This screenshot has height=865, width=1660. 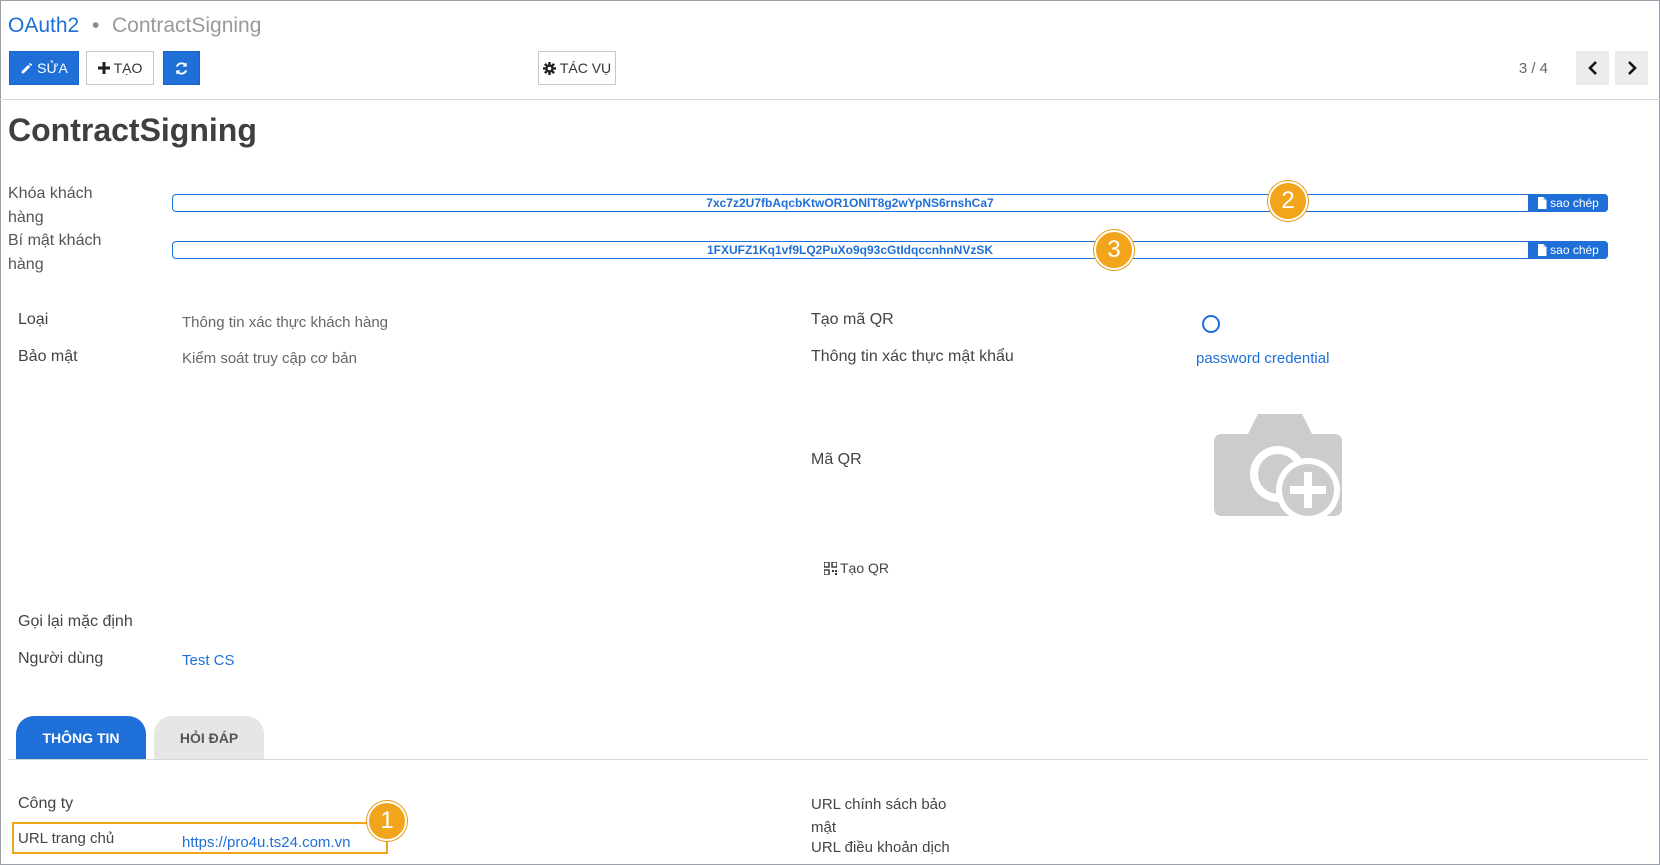 I want to click on client-key-value: 7xc7z2U7fbAqcbKtwOR1ONlT8g2wYpNS6rnshCa7, so click(x=850, y=203).